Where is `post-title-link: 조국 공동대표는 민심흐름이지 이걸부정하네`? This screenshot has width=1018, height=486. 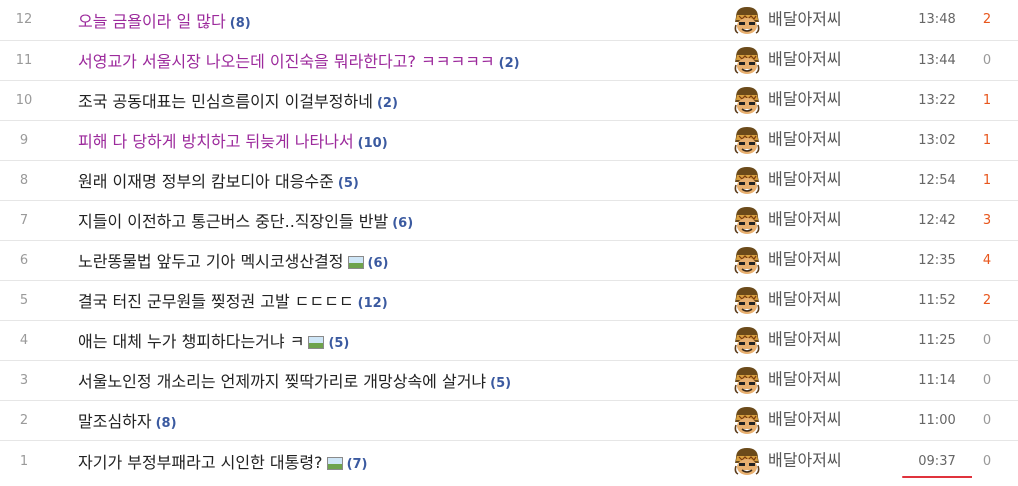 post-title-link: 조국 공동대표는 민심흐름이지 이걸부정하네 is located at coordinates (225, 101).